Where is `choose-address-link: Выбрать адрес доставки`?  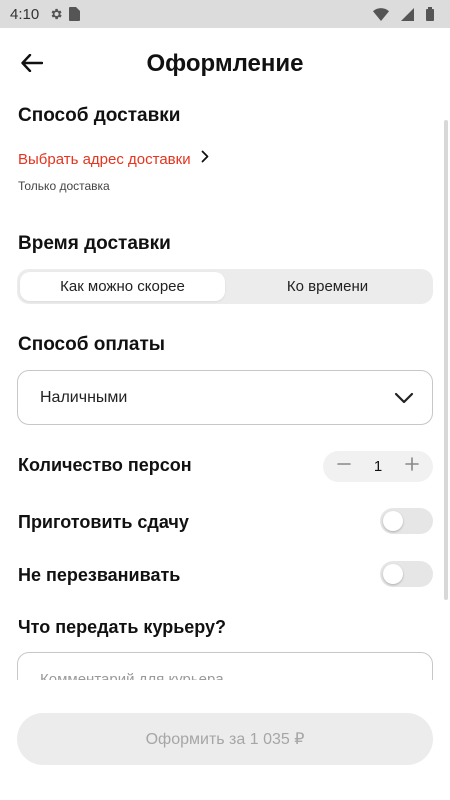 choose-address-link: Выбрать адрес доставки is located at coordinates (113, 159).